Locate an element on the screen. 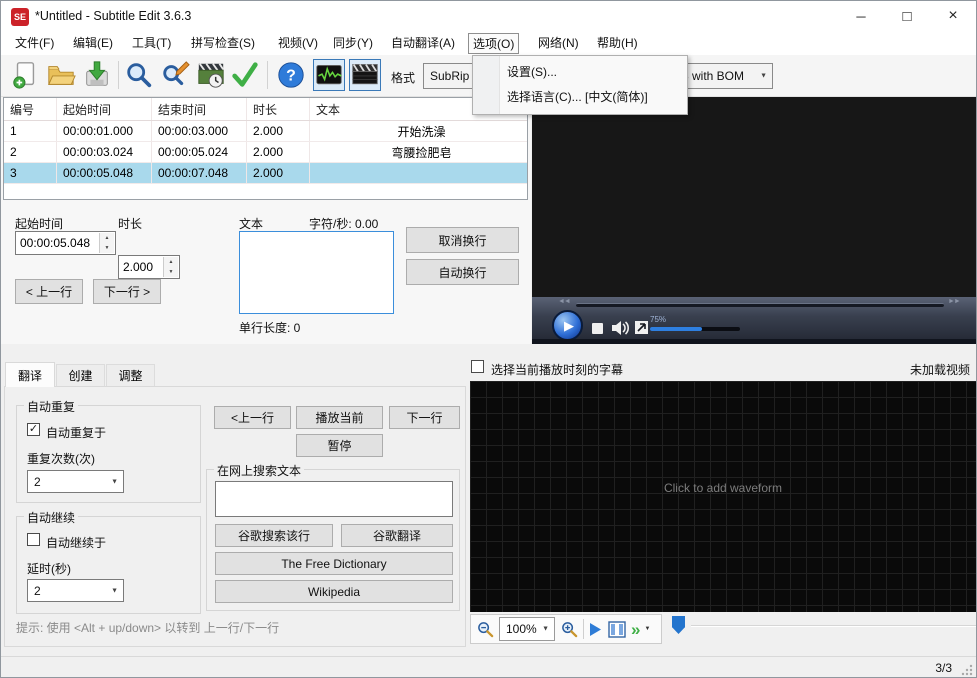 This screenshot has width=977, height=678. zoom-out-icon is located at coordinates (485, 629).